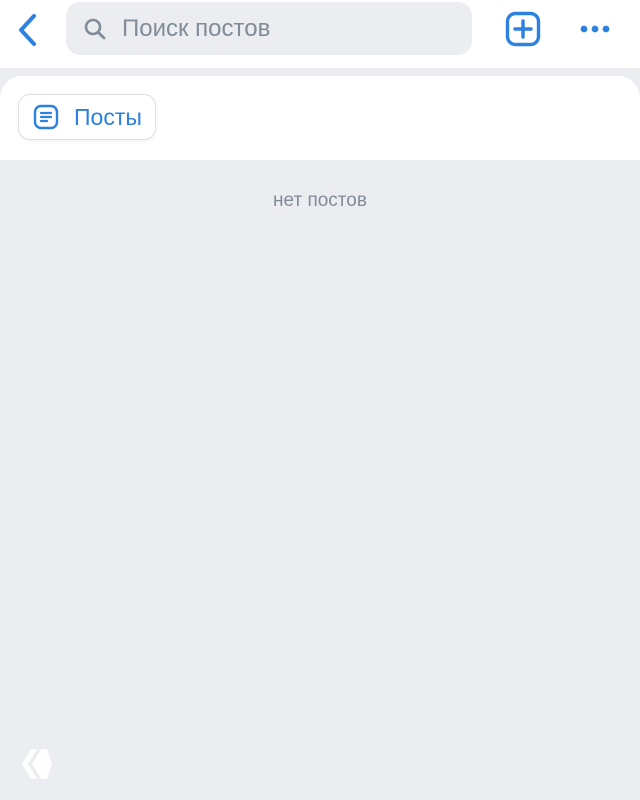 This screenshot has width=640, height=800. What do you see at coordinates (37, 764) in the screenshot?
I see `brand-logo-icon` at bounding box center [37, 764].